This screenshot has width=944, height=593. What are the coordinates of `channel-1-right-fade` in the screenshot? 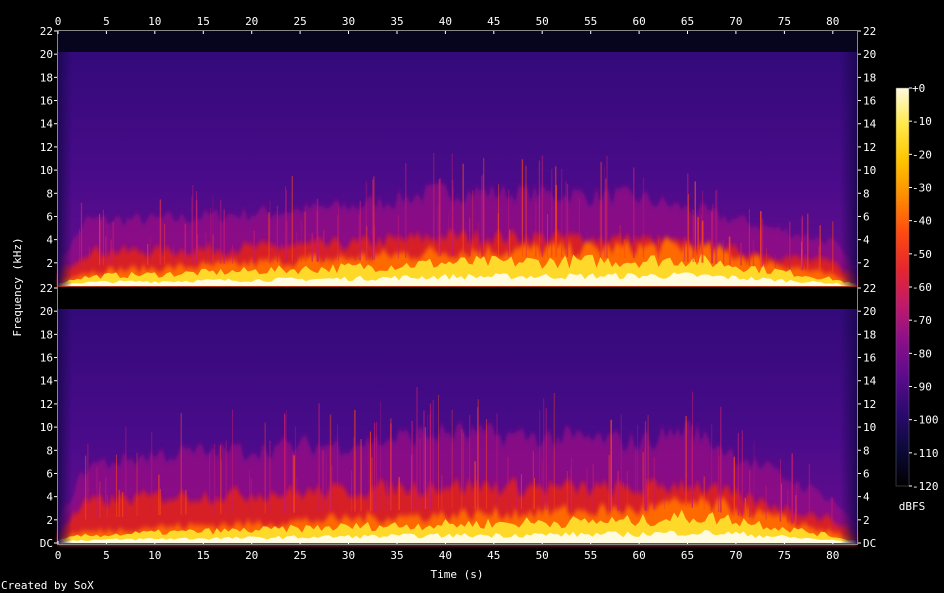 It's located at (848, 169).